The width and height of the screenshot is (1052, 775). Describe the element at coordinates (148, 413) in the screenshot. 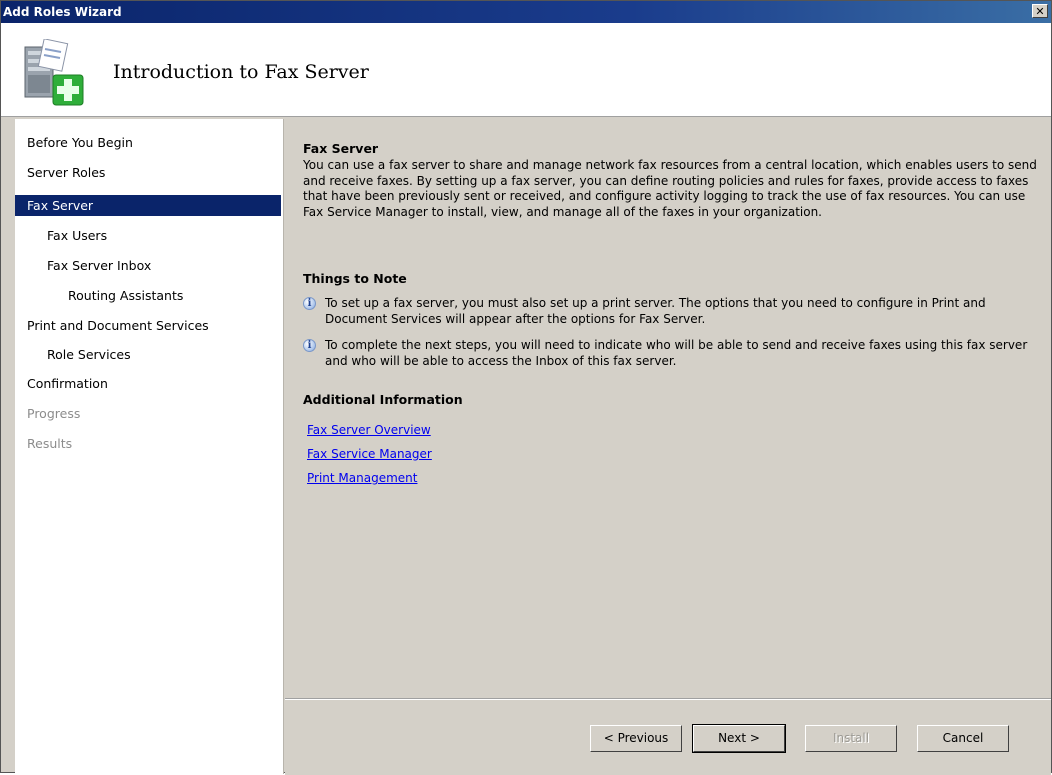

I see `sidebar-item-progress: Progress` at that location.